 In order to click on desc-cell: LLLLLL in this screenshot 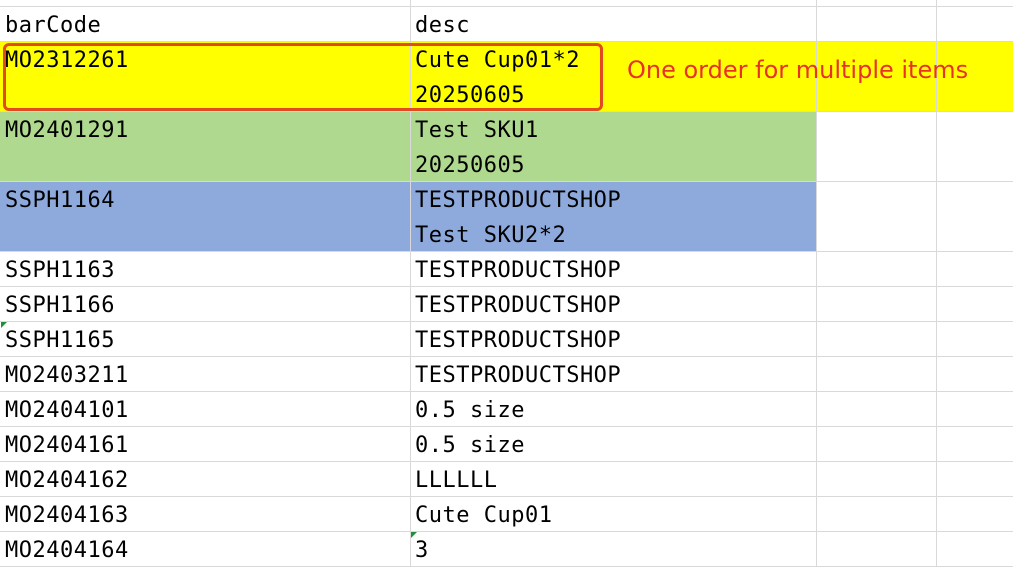, I will do `click(456, 480)`.